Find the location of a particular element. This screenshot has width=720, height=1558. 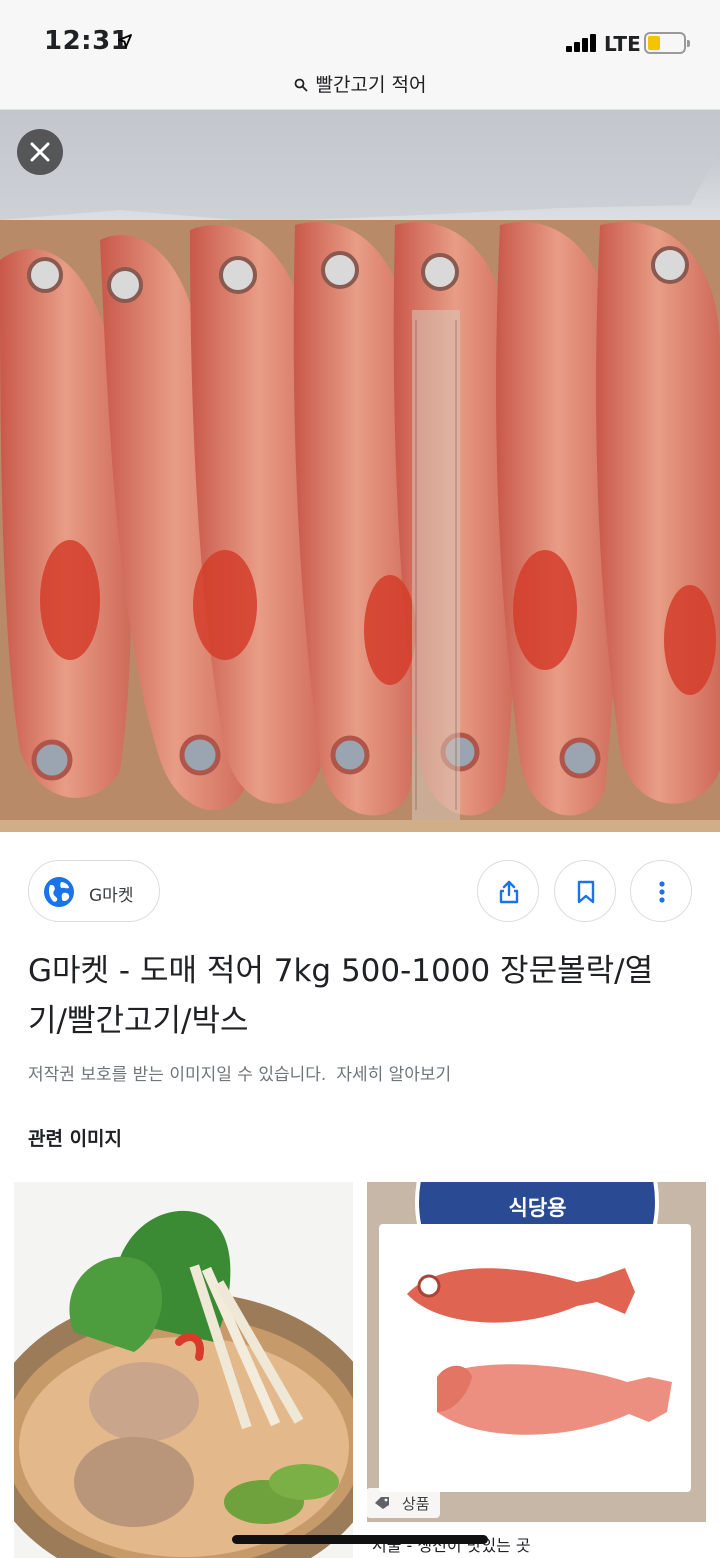

bookmark-icon is located at coordinates (586, 892).